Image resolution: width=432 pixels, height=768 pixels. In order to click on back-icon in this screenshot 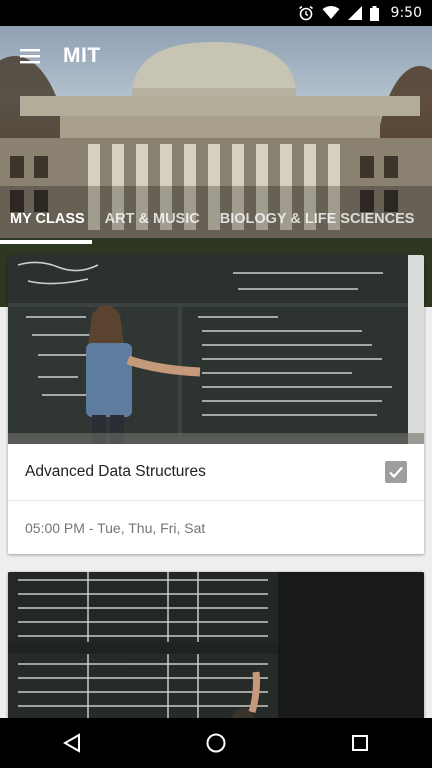, I will do `click(72, 743)`.